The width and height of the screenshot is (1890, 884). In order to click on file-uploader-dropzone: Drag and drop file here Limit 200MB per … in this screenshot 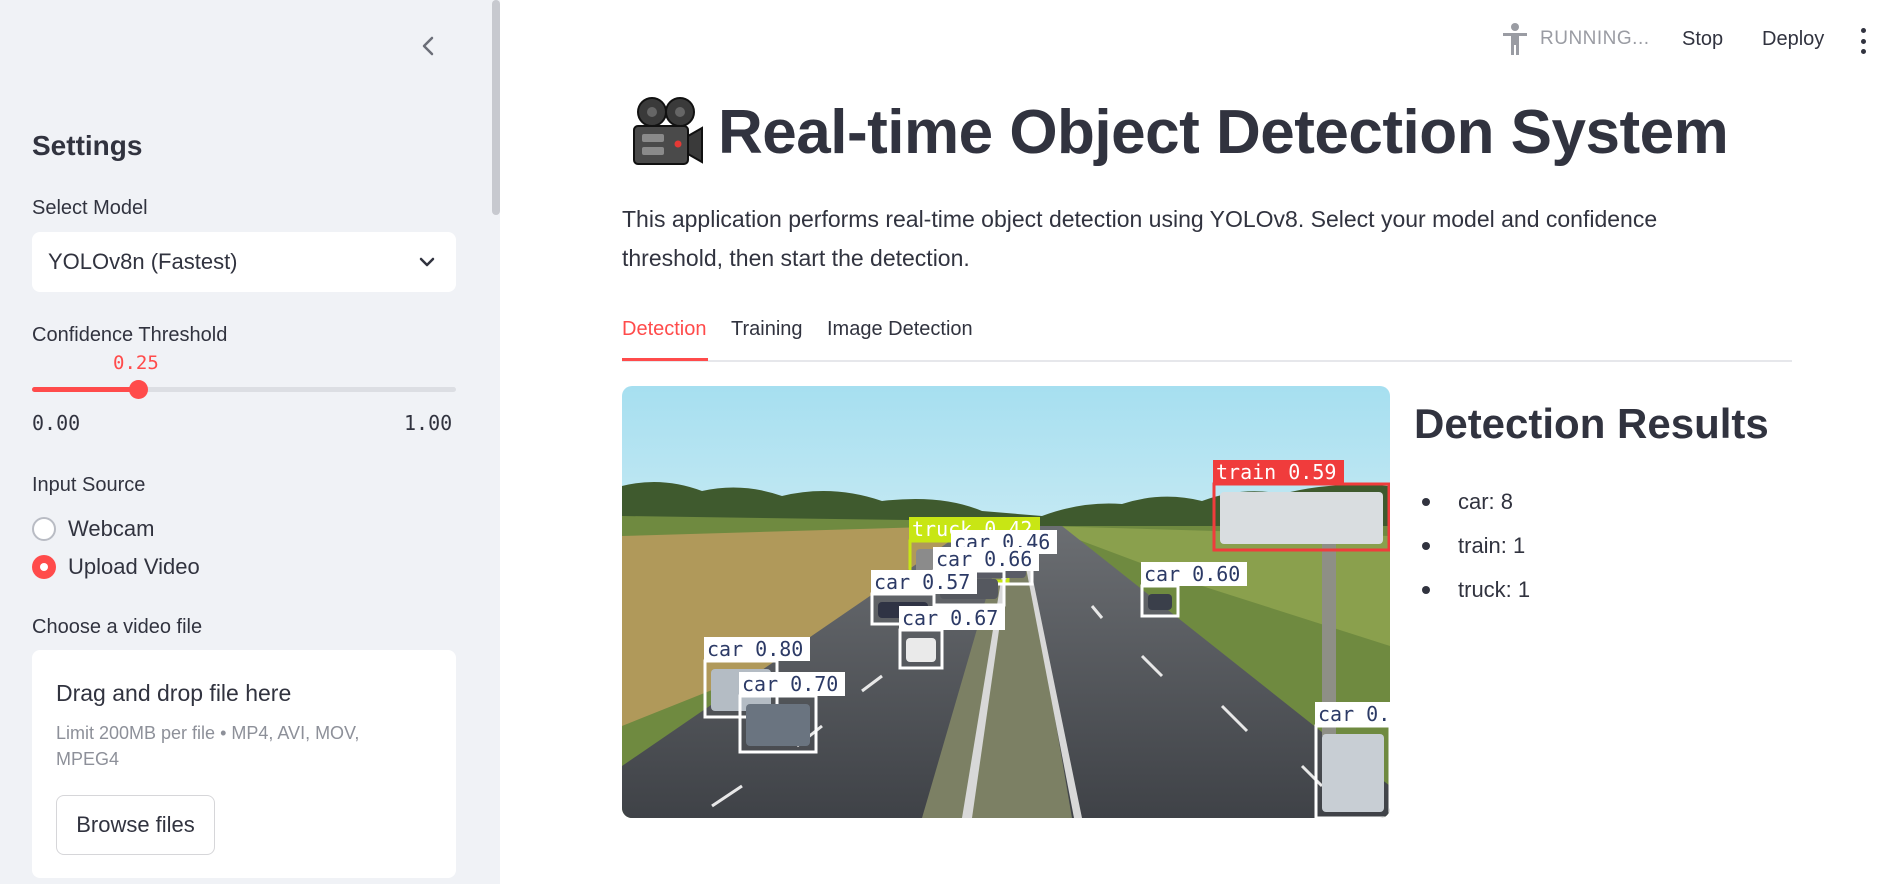, I will do `click(244, 764)`.